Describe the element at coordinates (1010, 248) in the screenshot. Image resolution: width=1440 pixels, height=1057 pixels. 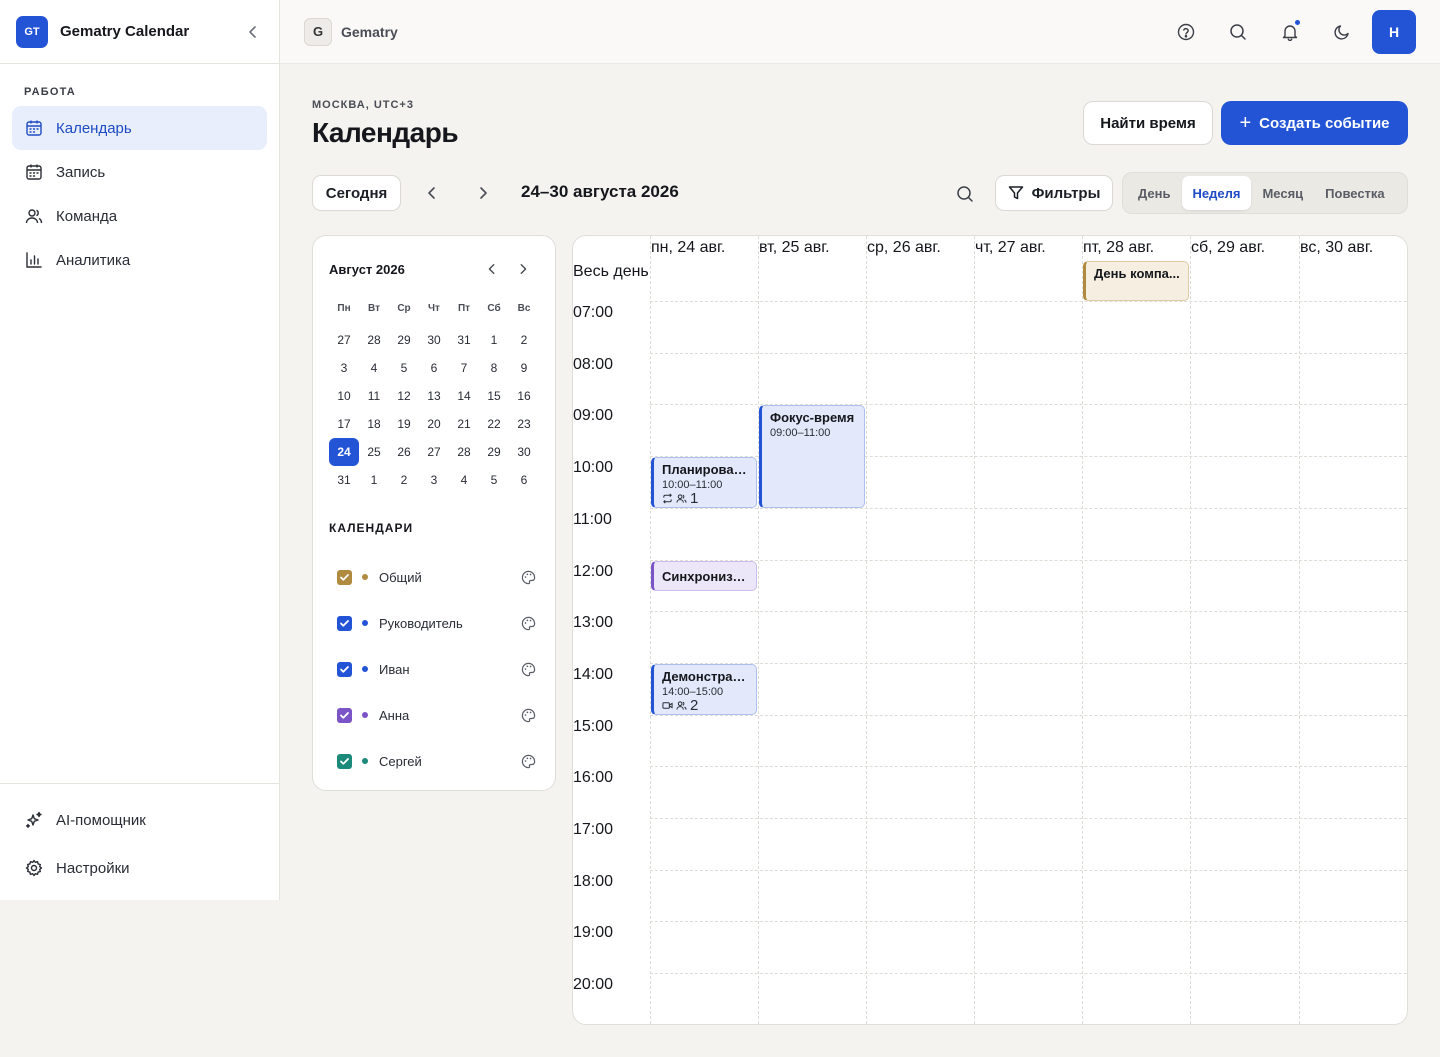
I see `day-column-header: чт, 27 авг.` at that location.